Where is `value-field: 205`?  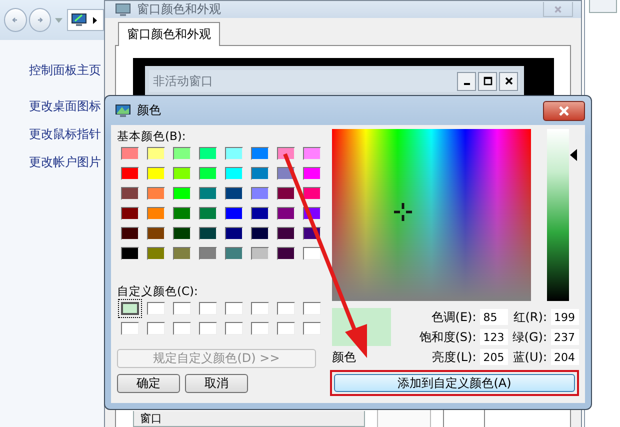 value-field: 205 is located at coordinates (494, 357).